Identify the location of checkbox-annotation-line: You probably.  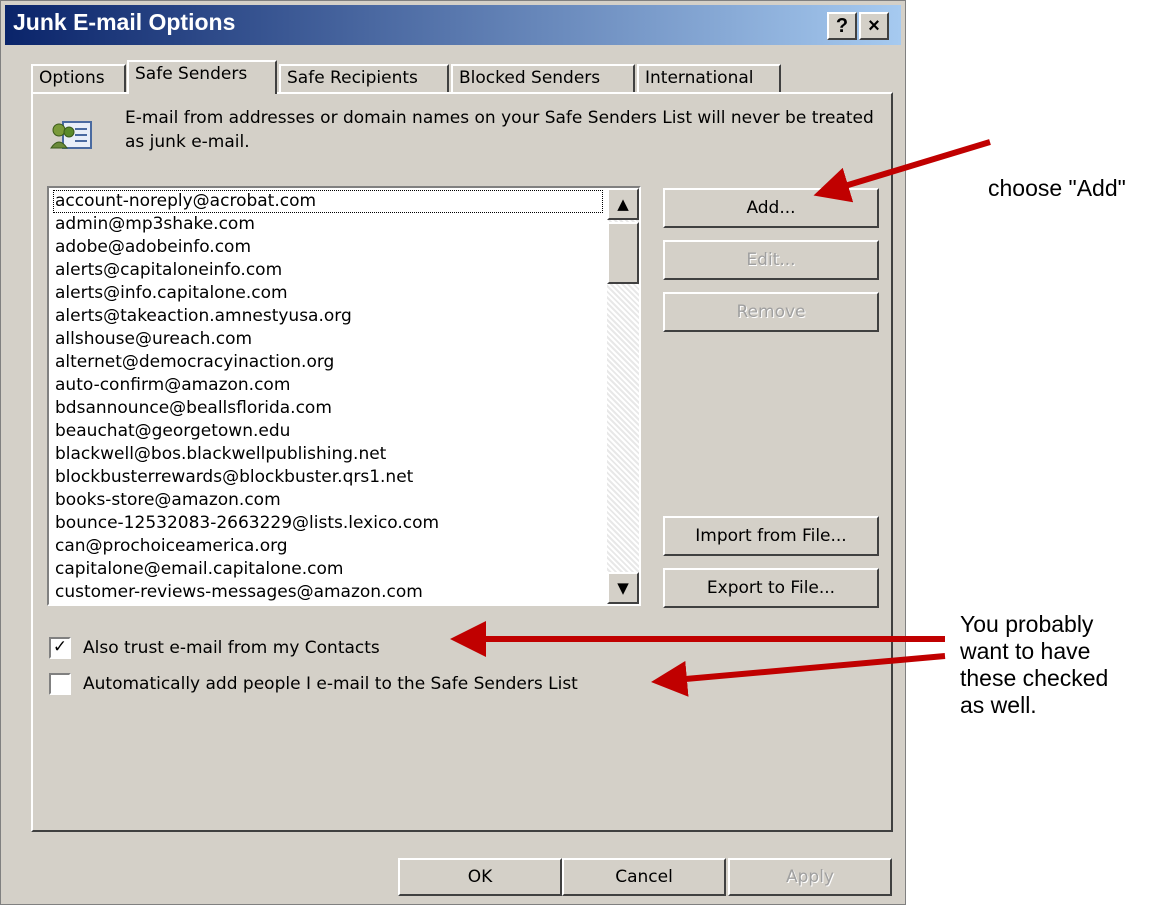
(1027, 624).